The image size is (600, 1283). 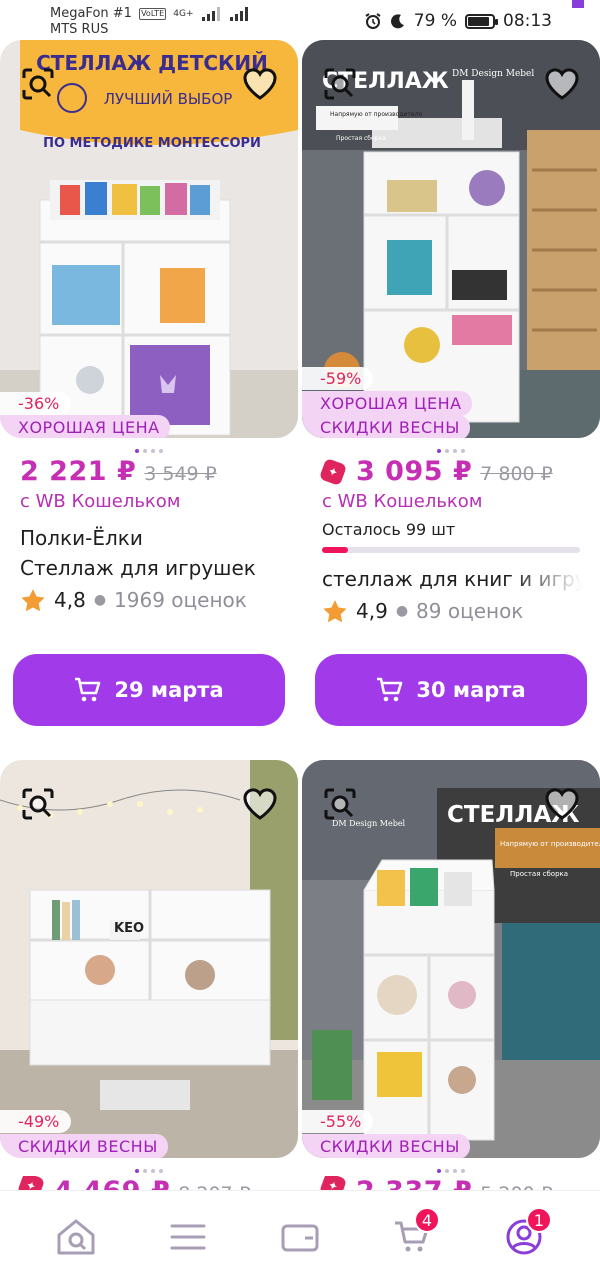 I want to click on battery-icon, so click(x=481, y=21).